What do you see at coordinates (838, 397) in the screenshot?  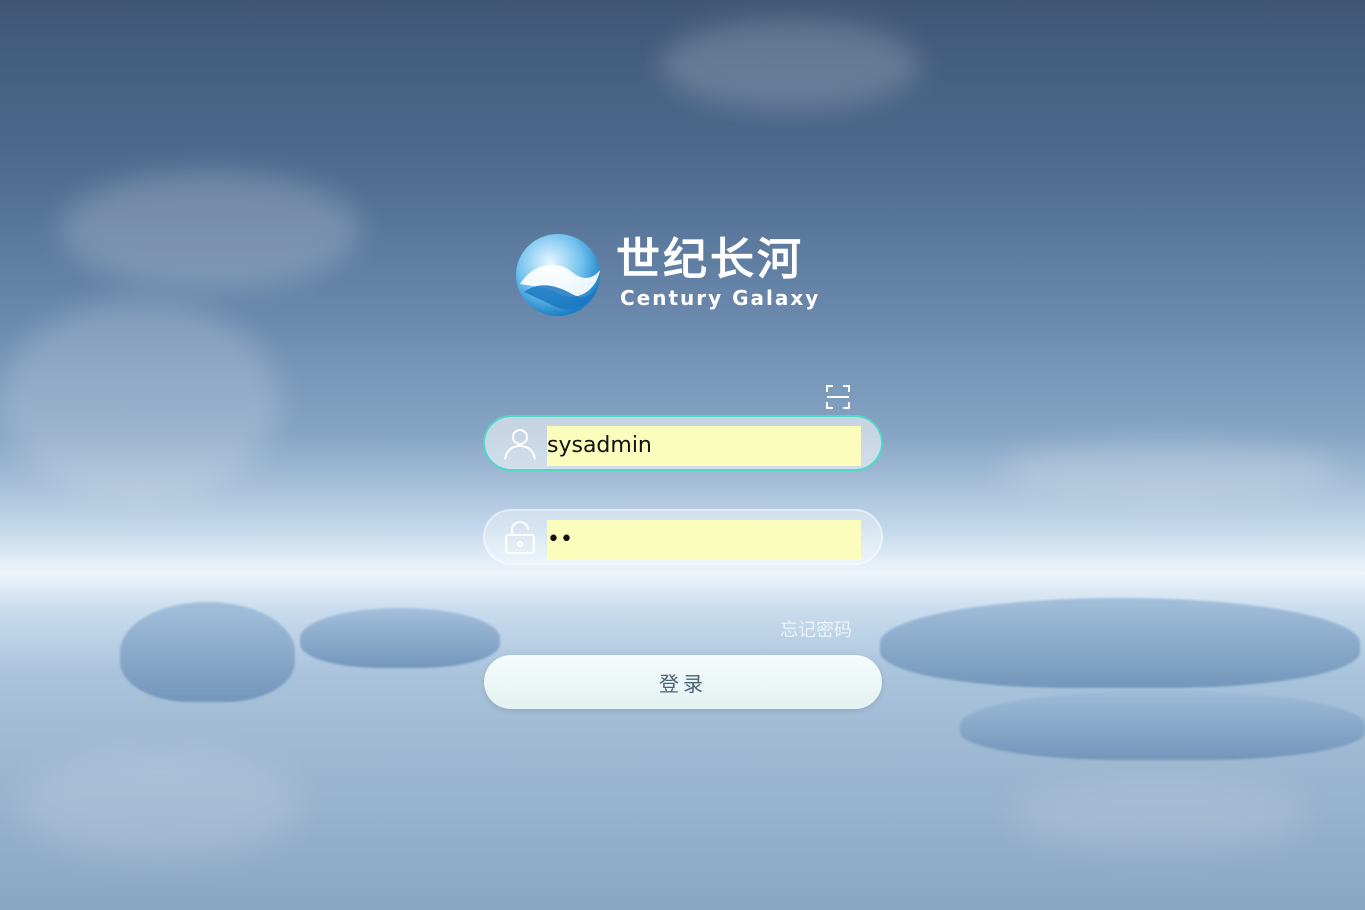 I see `qr-scan-icon` at bounding box center [838, 397].